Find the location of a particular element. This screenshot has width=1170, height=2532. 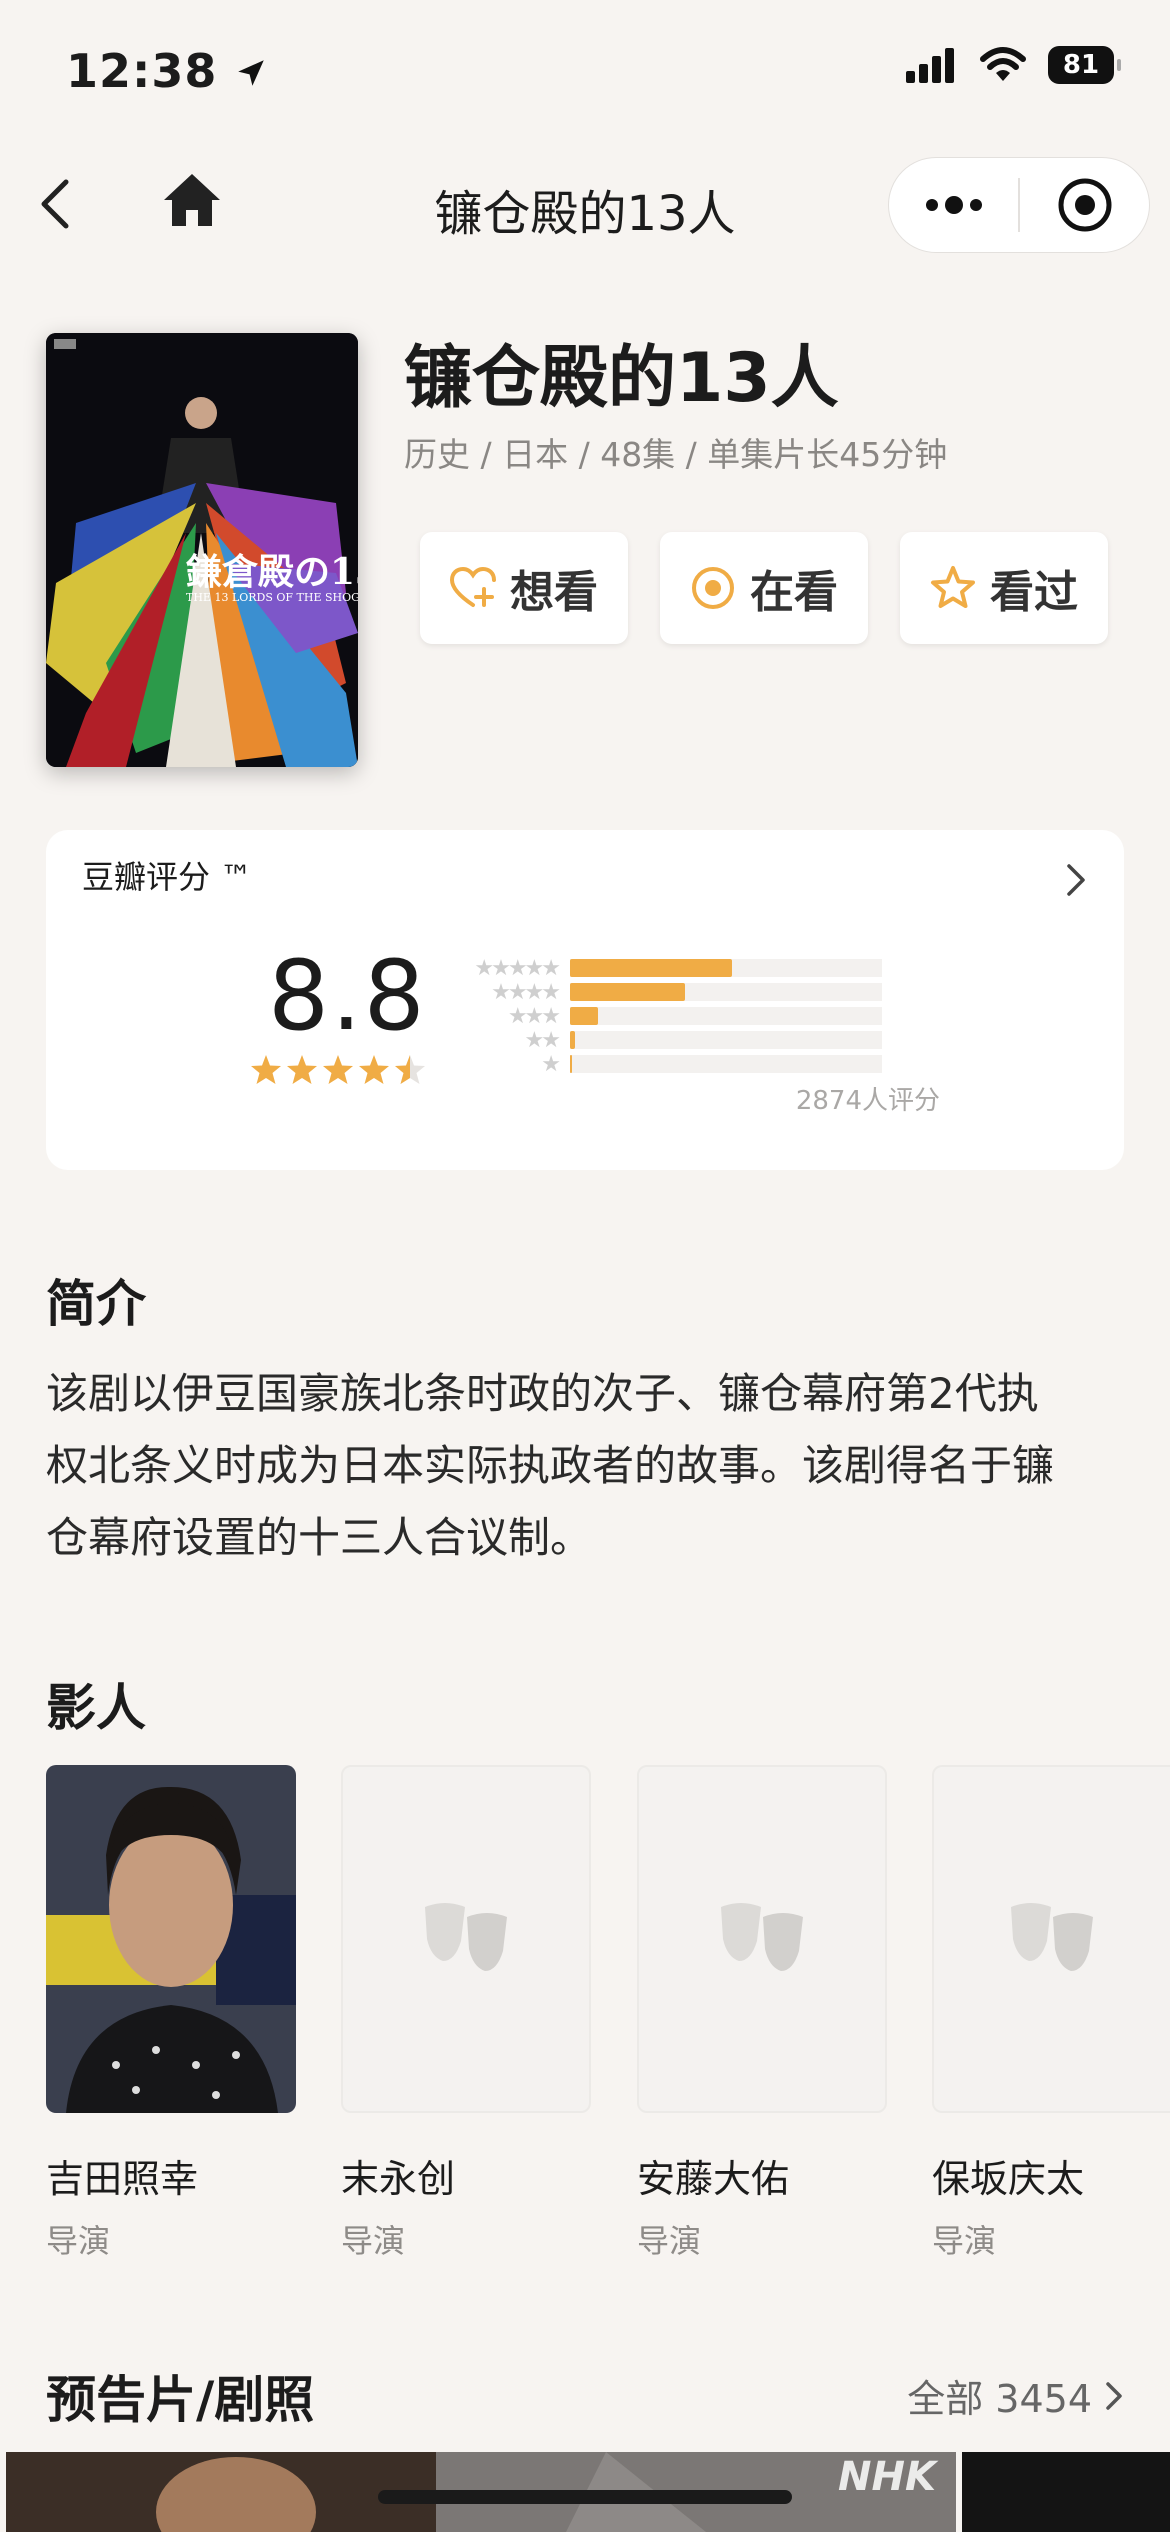

intro-line: 该剧以伊豆国豪族北条时政的次子、镰仓幕府第2代执 is located at coordinates (542, 1393).